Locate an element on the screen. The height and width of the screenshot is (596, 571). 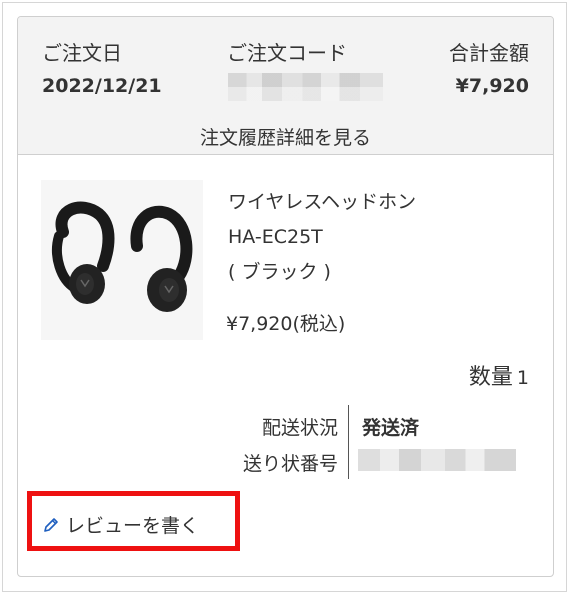
price-value: ¥7,920 is located at coordinates (259, 324).